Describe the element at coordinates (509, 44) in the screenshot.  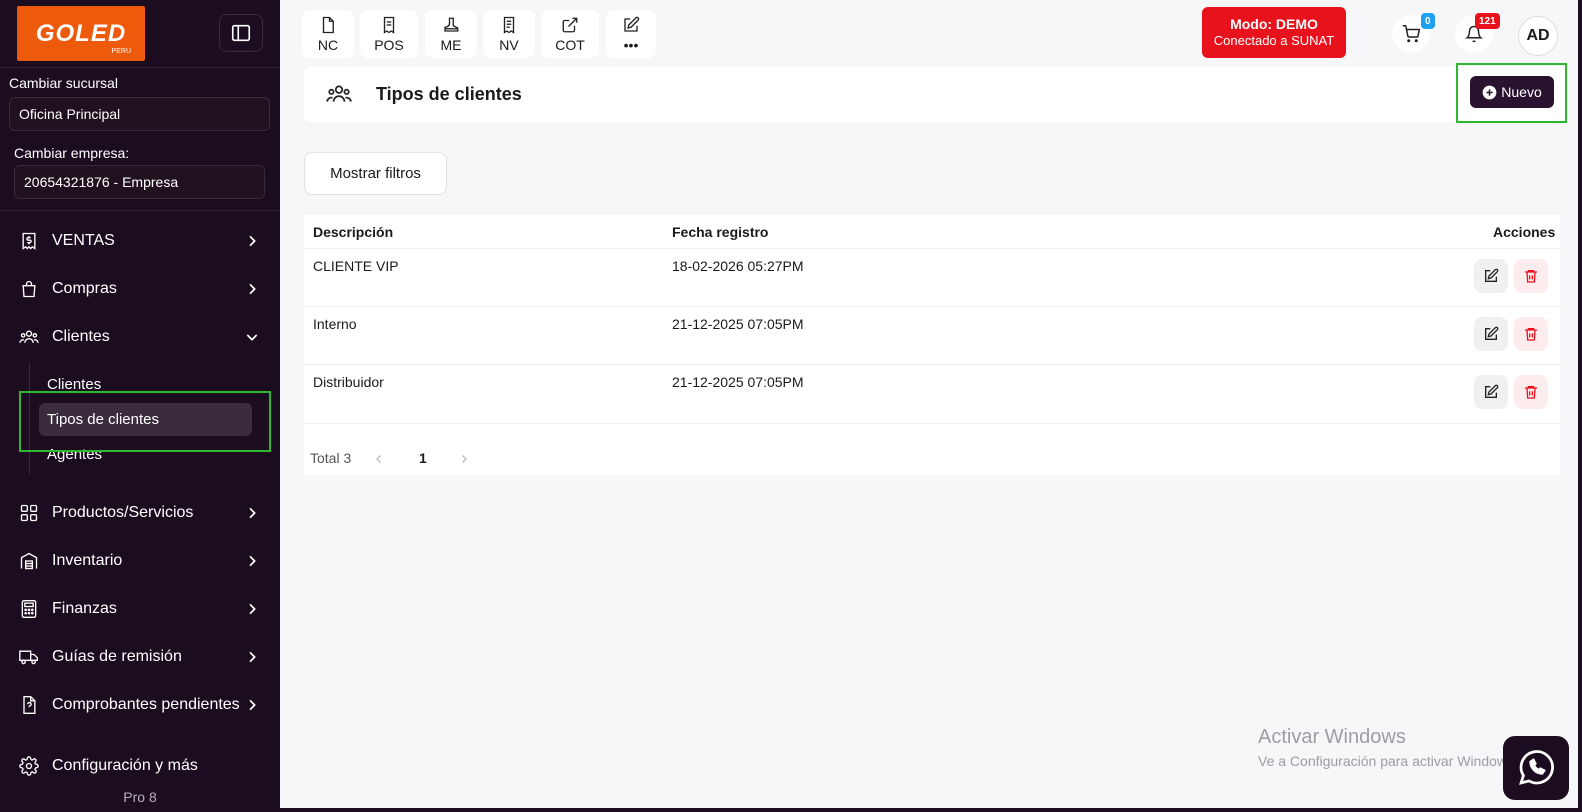
I see `quick-label: NV` at that location.